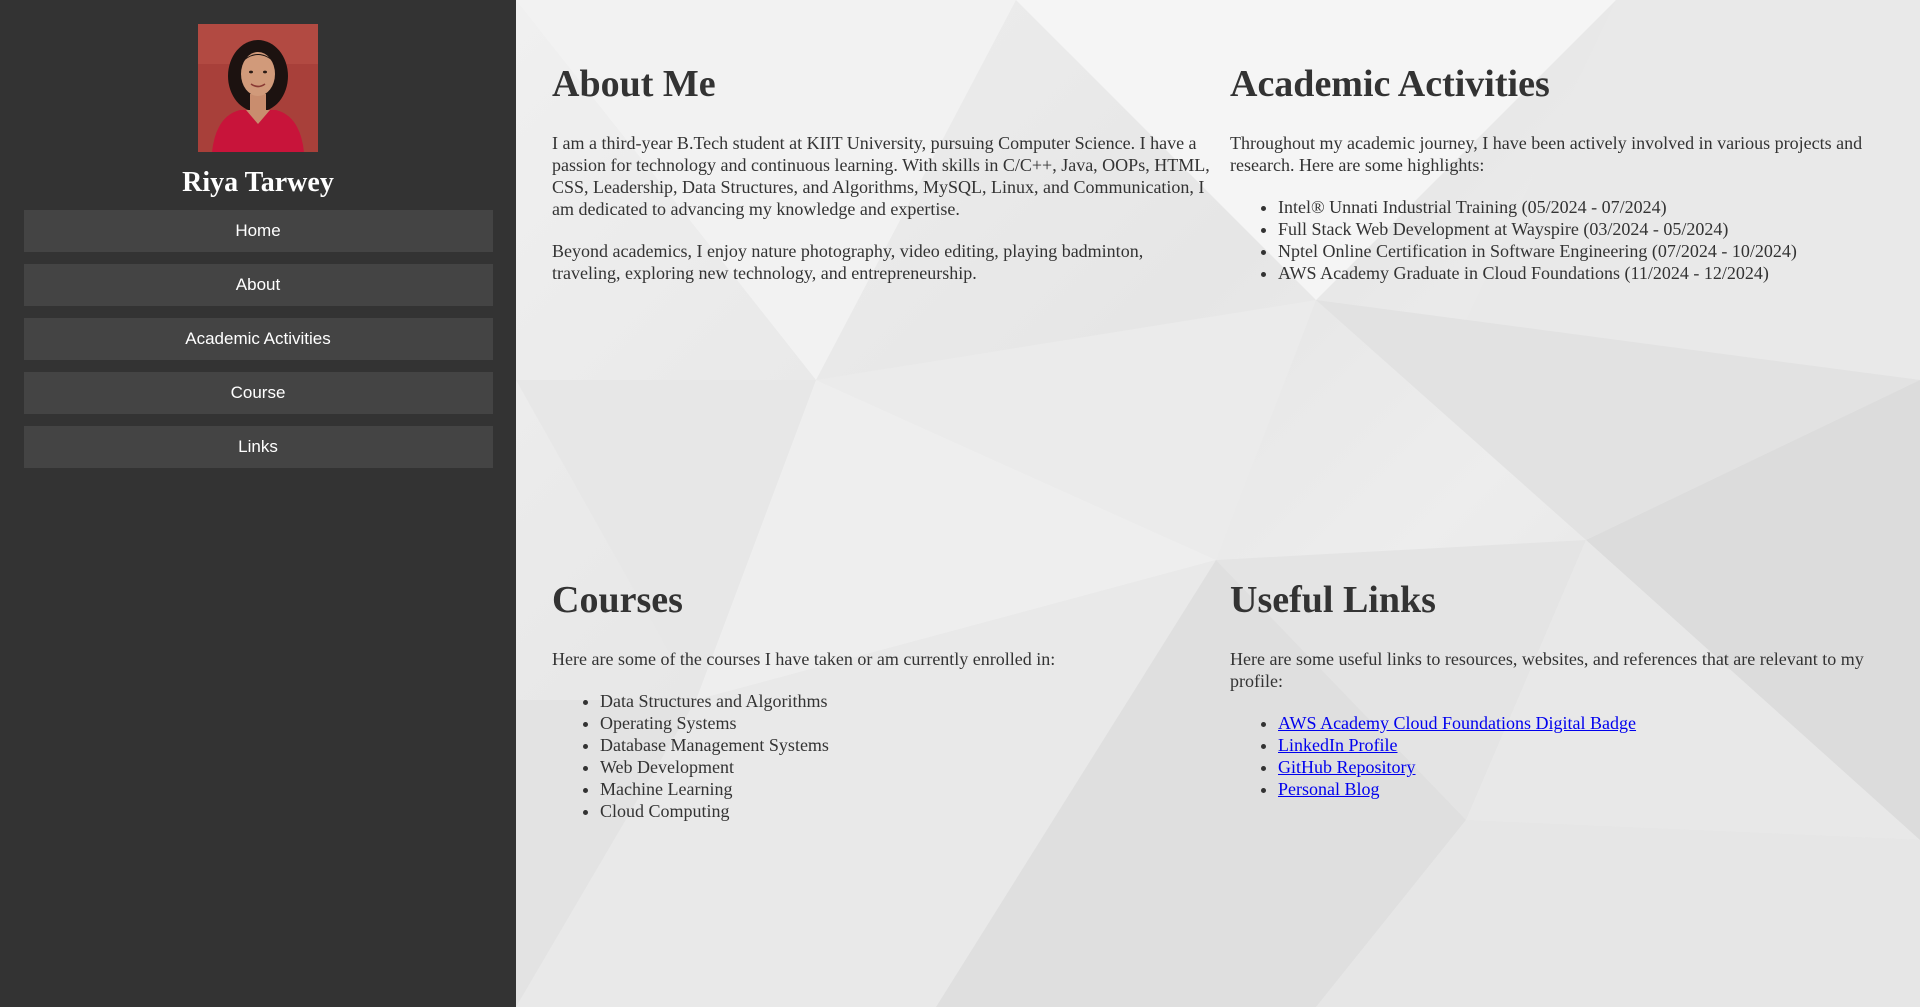 The height and width of the screenshot is (1007, 1920). I want to click on list-item: Personal Blog, so click(1584, 789).